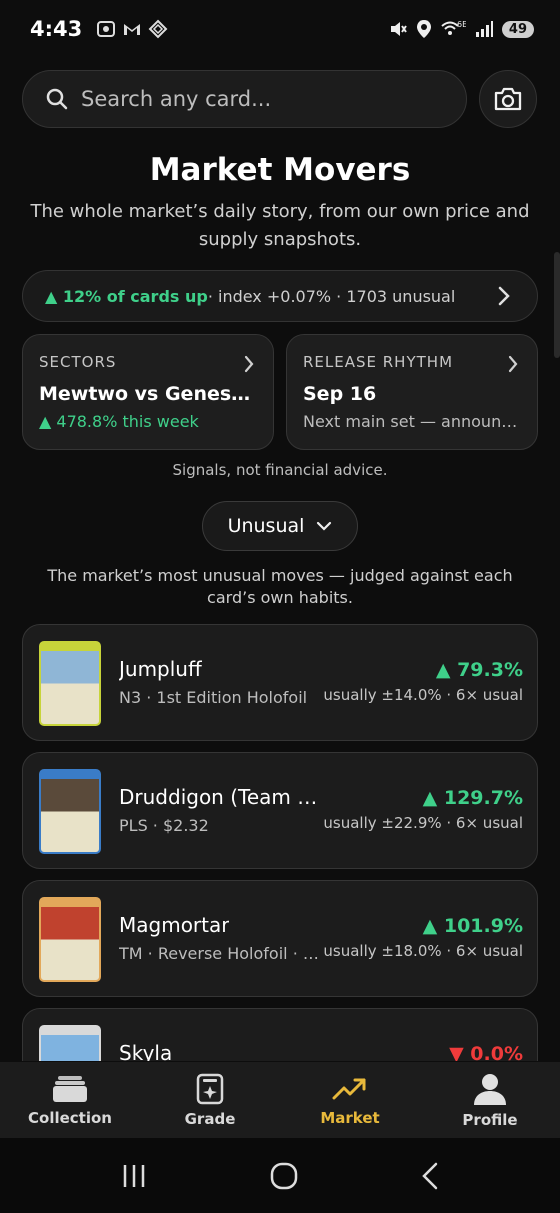 This screenshot has width=560, height=1213. Describe the element at coordinates (213, 697) in the screenshot. I see `card-meta: N3 · 1st Edition Holofoil` at that location.